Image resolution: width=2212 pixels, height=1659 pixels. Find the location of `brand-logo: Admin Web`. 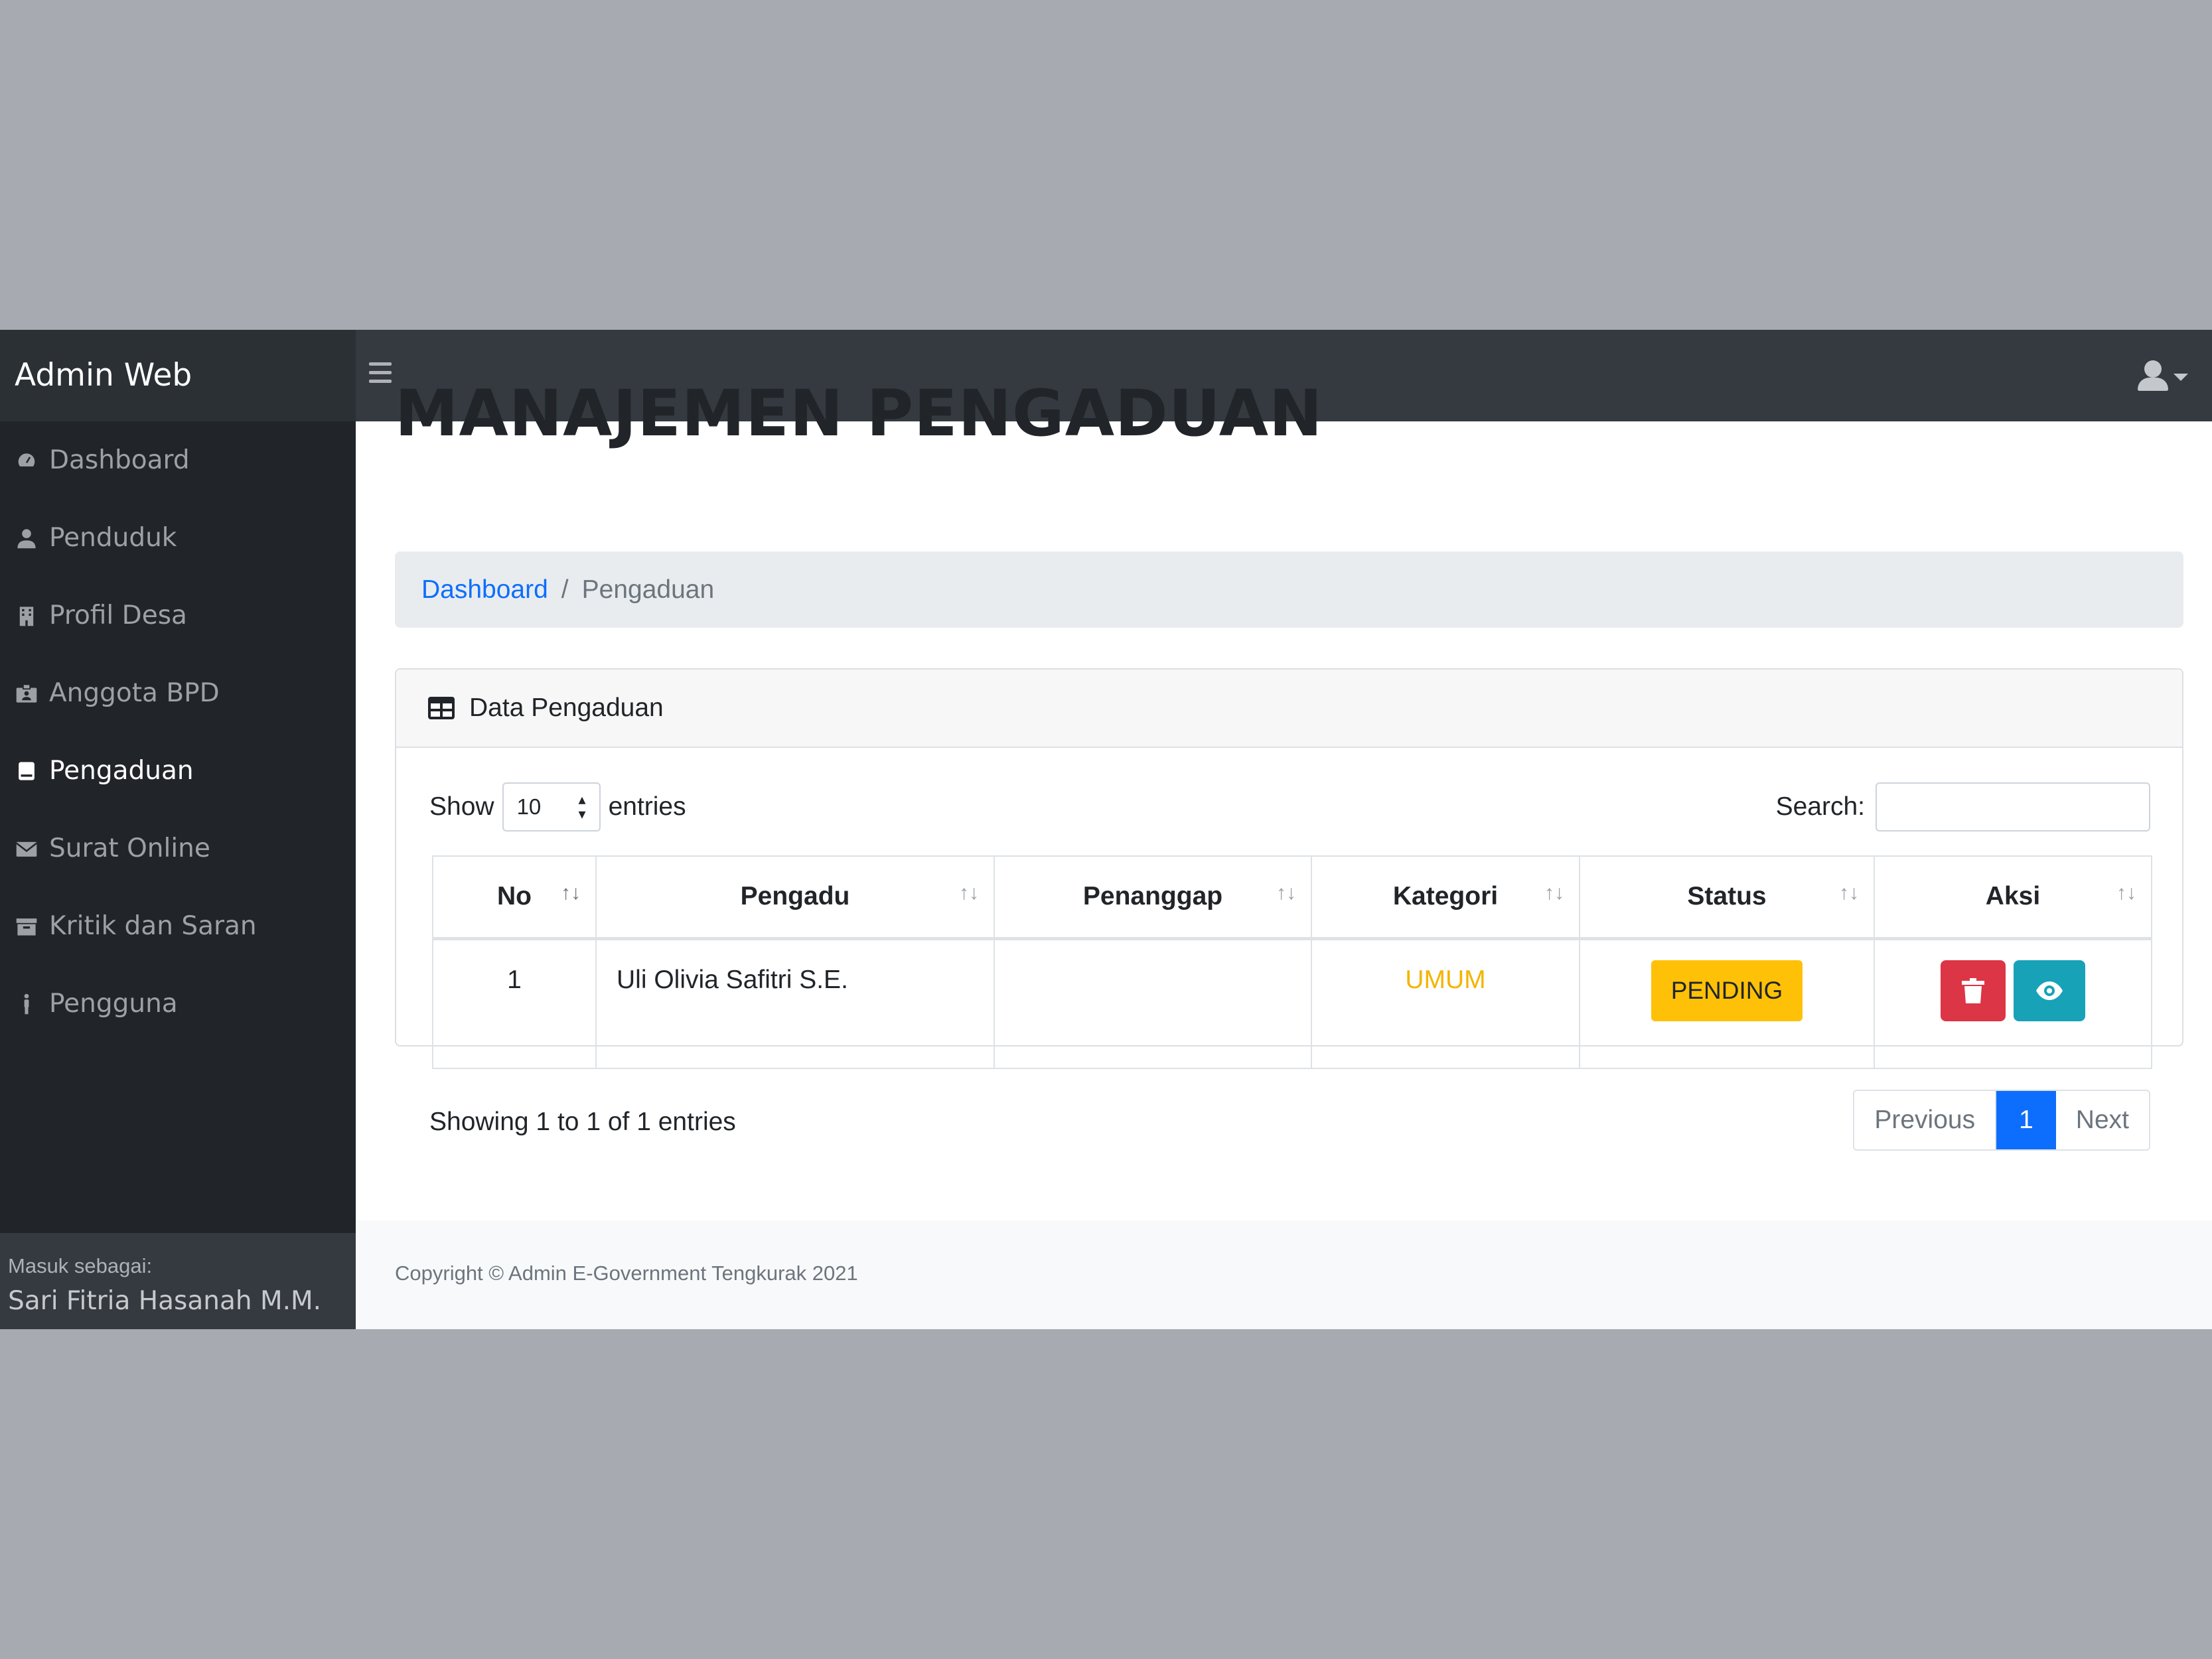

brand-logo: Admin Web is located at coordinates (178, 375).